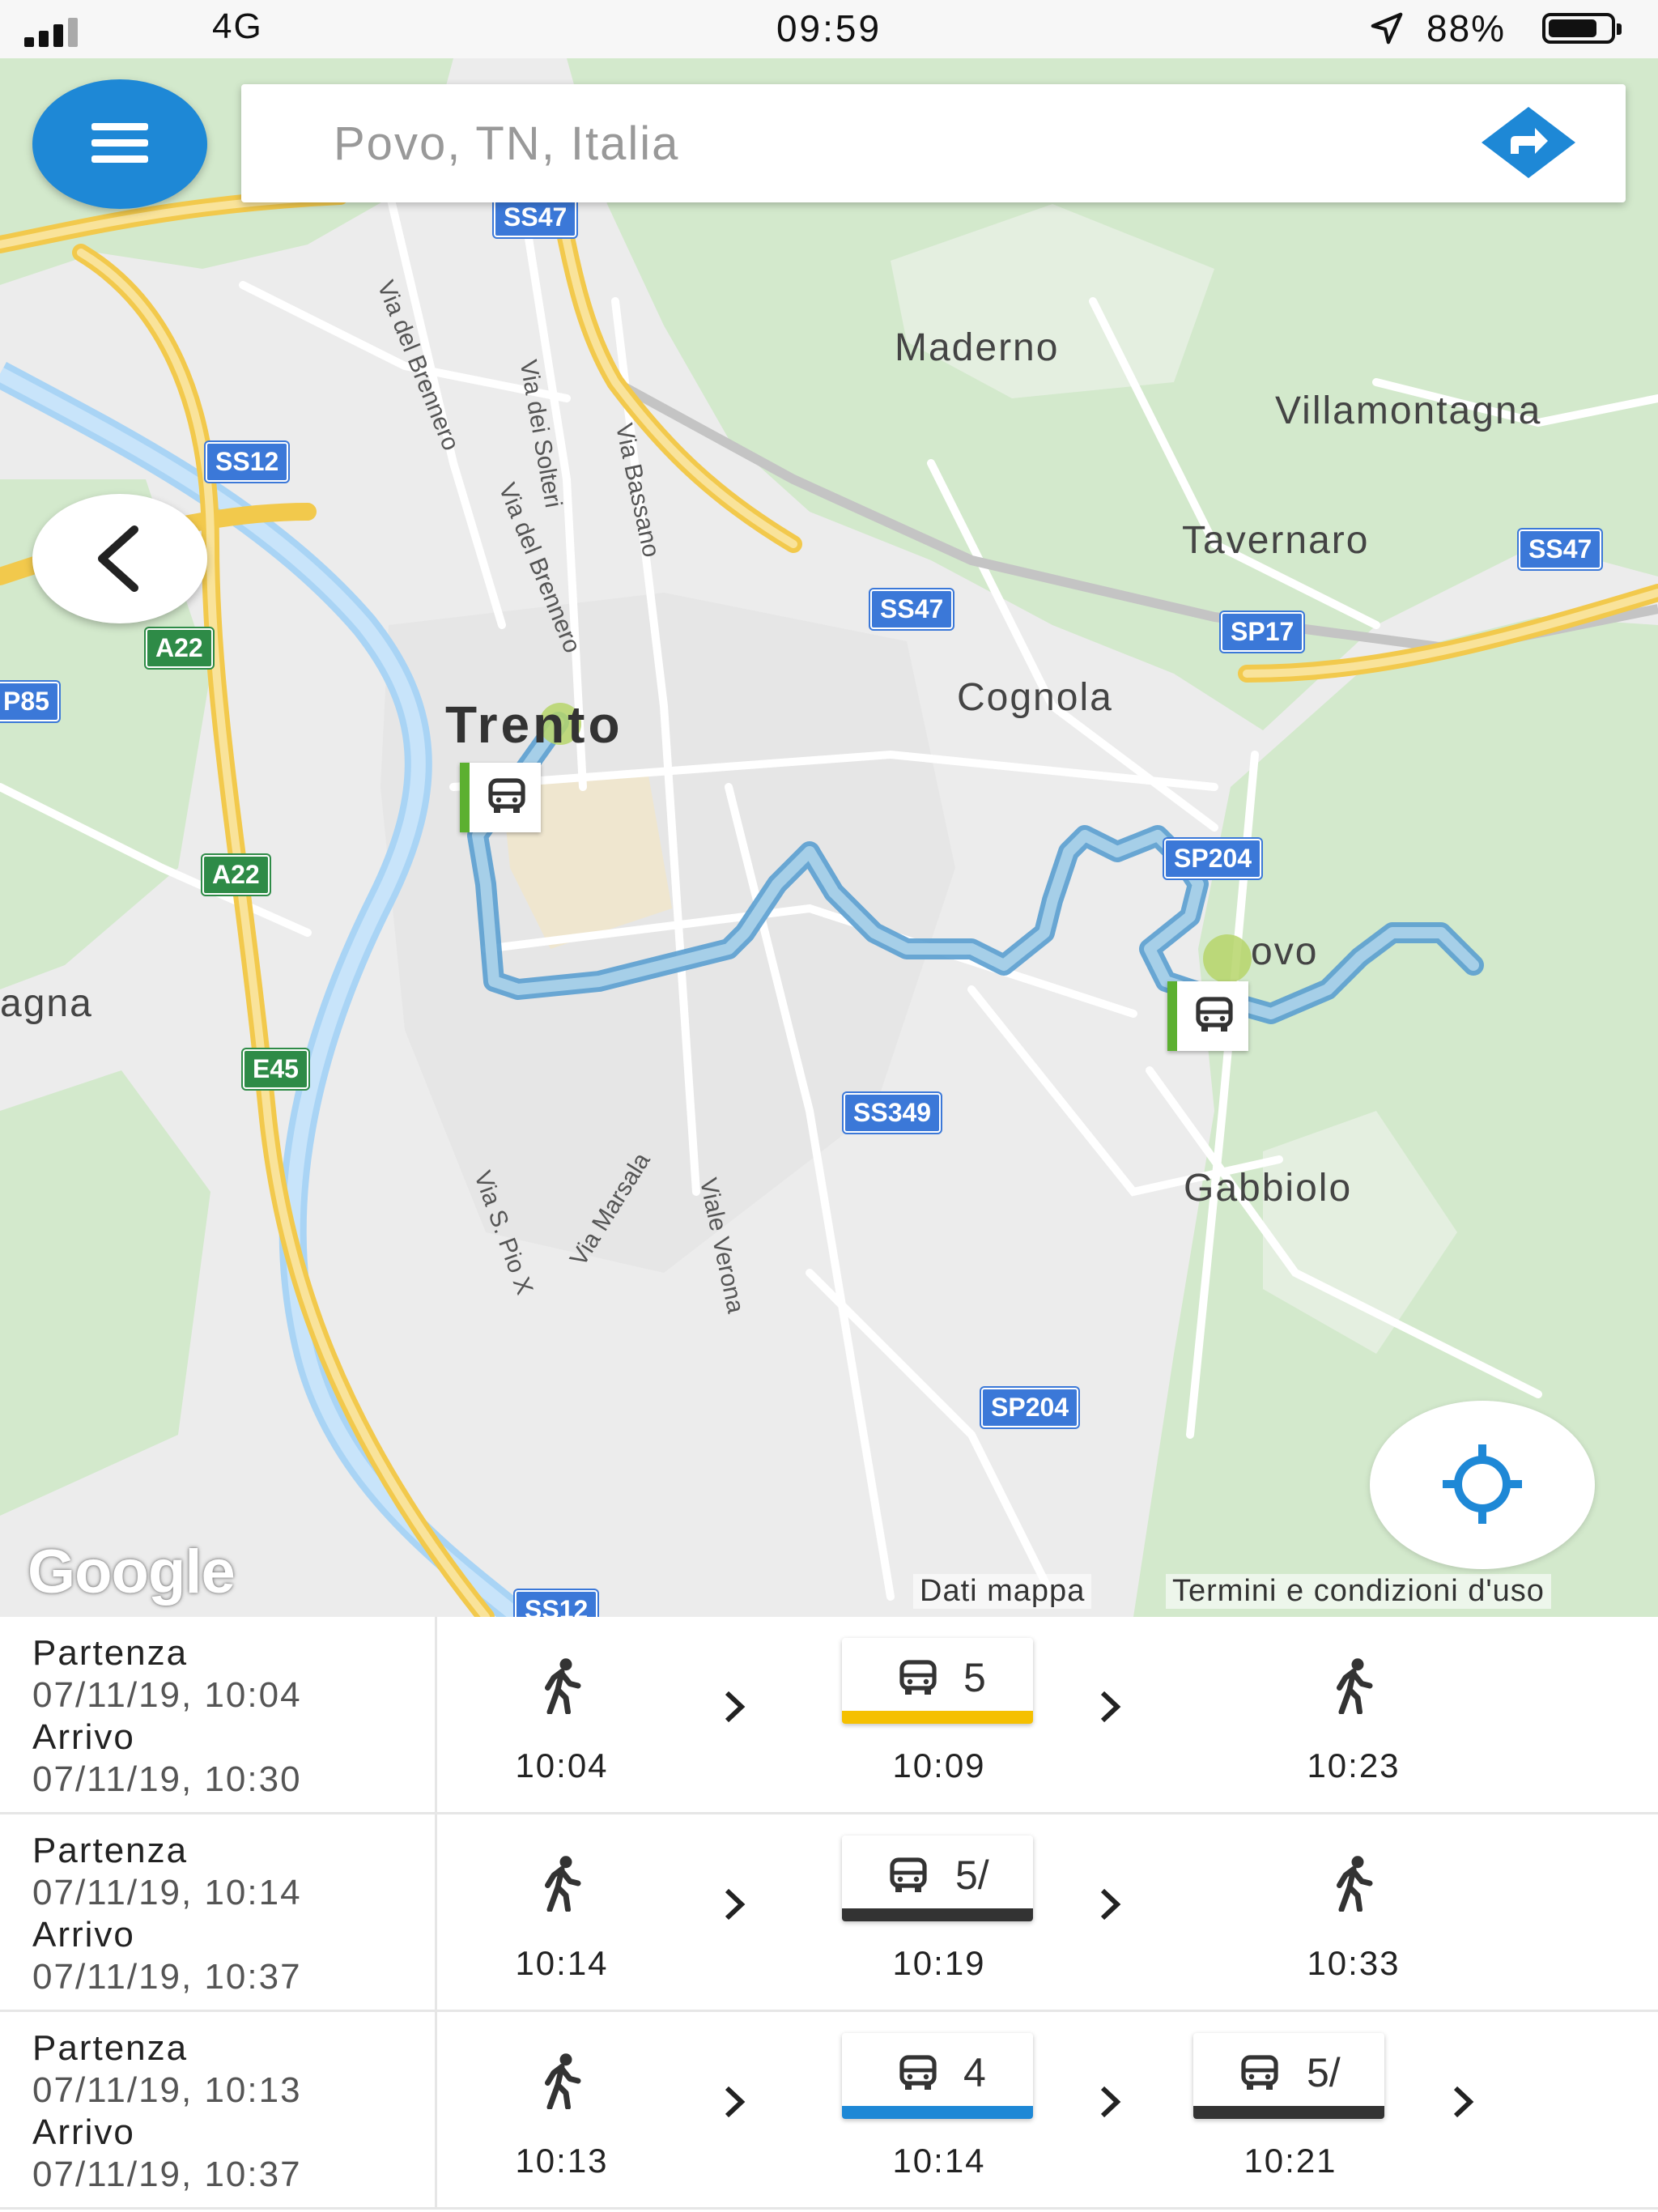 Image resolution: width=1658 pixels, height=2212 pixels. Describe the element at coordinates (562, 2111) in the screenshot. I see `step-walk: 10:13` at that location.